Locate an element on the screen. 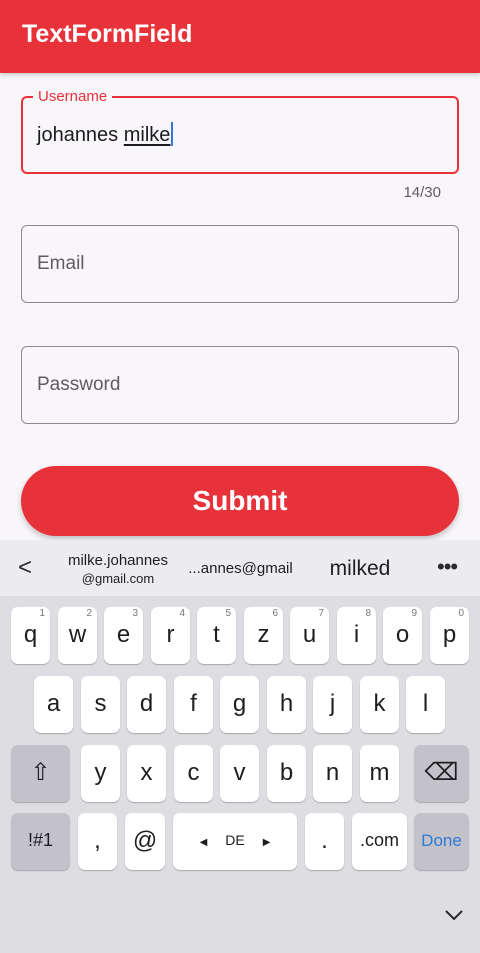 Image resolution: width=480 pixels, height=953 pixels. comma-key: , is located at coordinates (97, 841).